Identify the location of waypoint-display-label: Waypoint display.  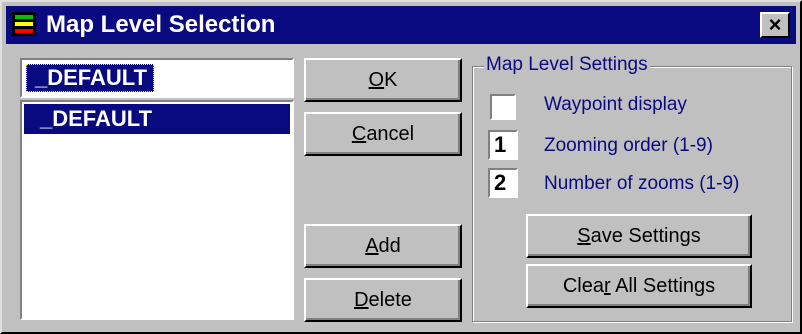
(615, 104).